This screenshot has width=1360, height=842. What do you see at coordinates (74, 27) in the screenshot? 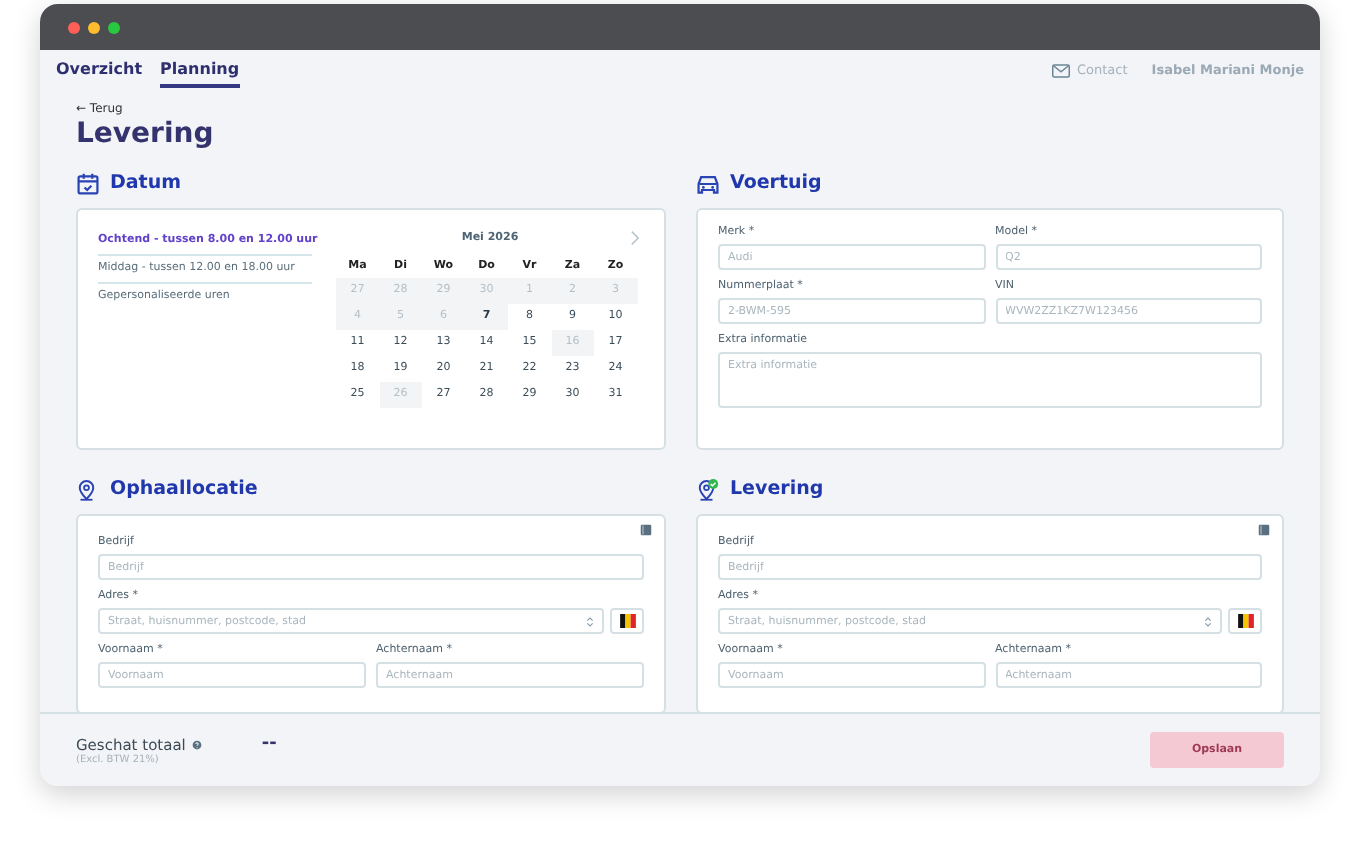
I see `close-dot` at bounding box center [74, 27].